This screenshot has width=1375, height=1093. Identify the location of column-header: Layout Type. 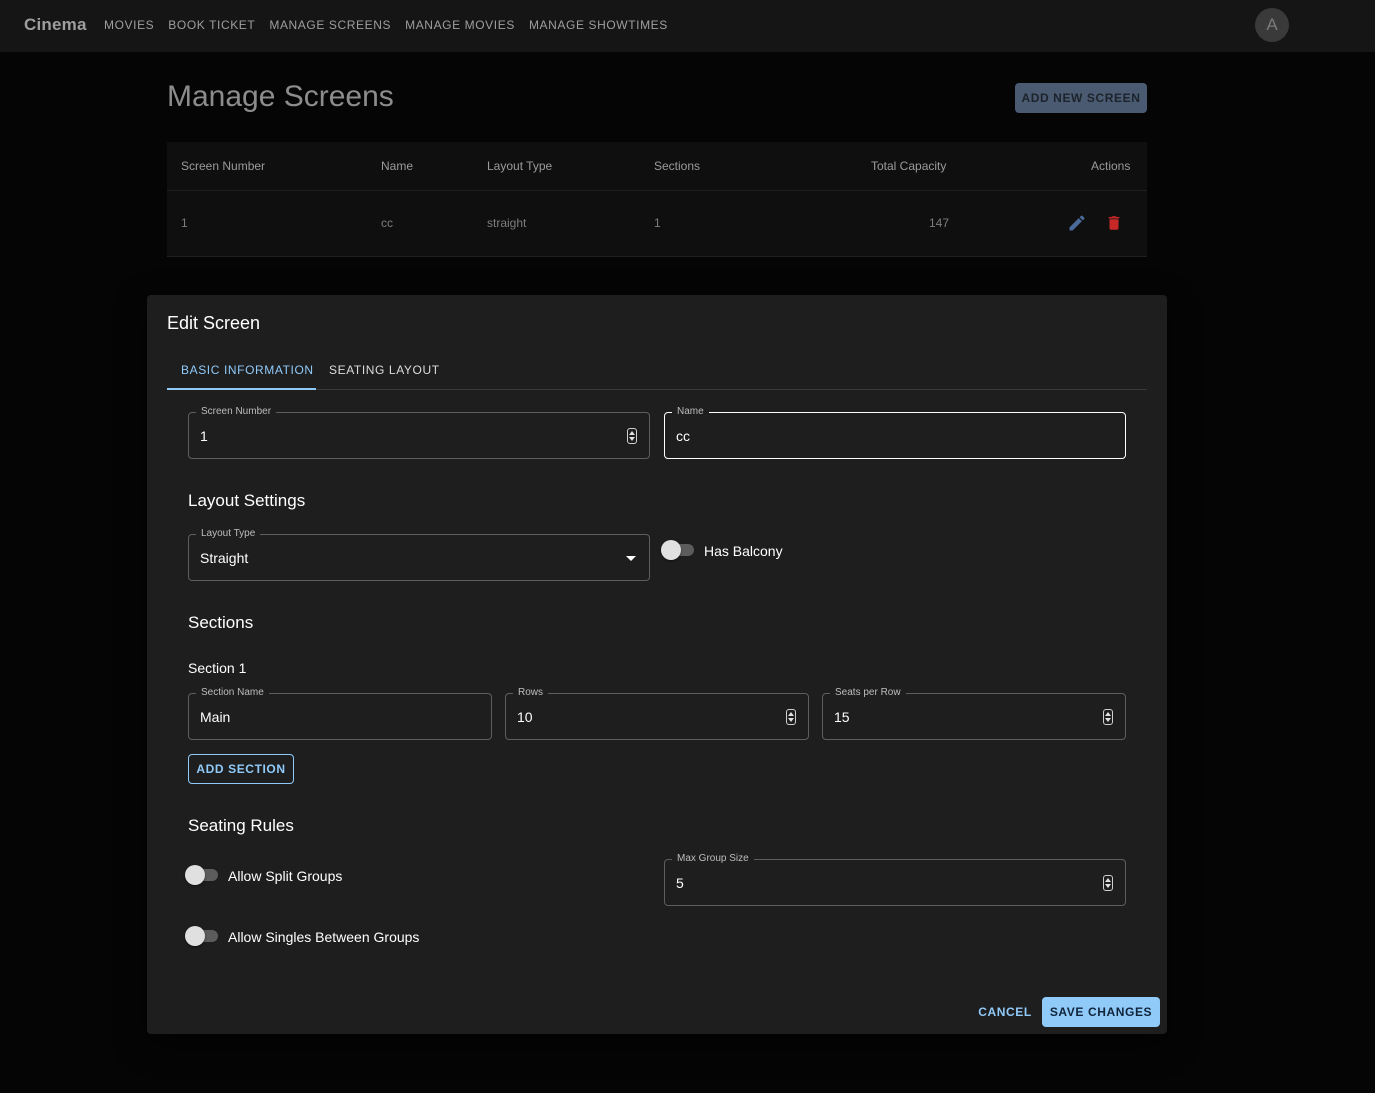
(520, 166).